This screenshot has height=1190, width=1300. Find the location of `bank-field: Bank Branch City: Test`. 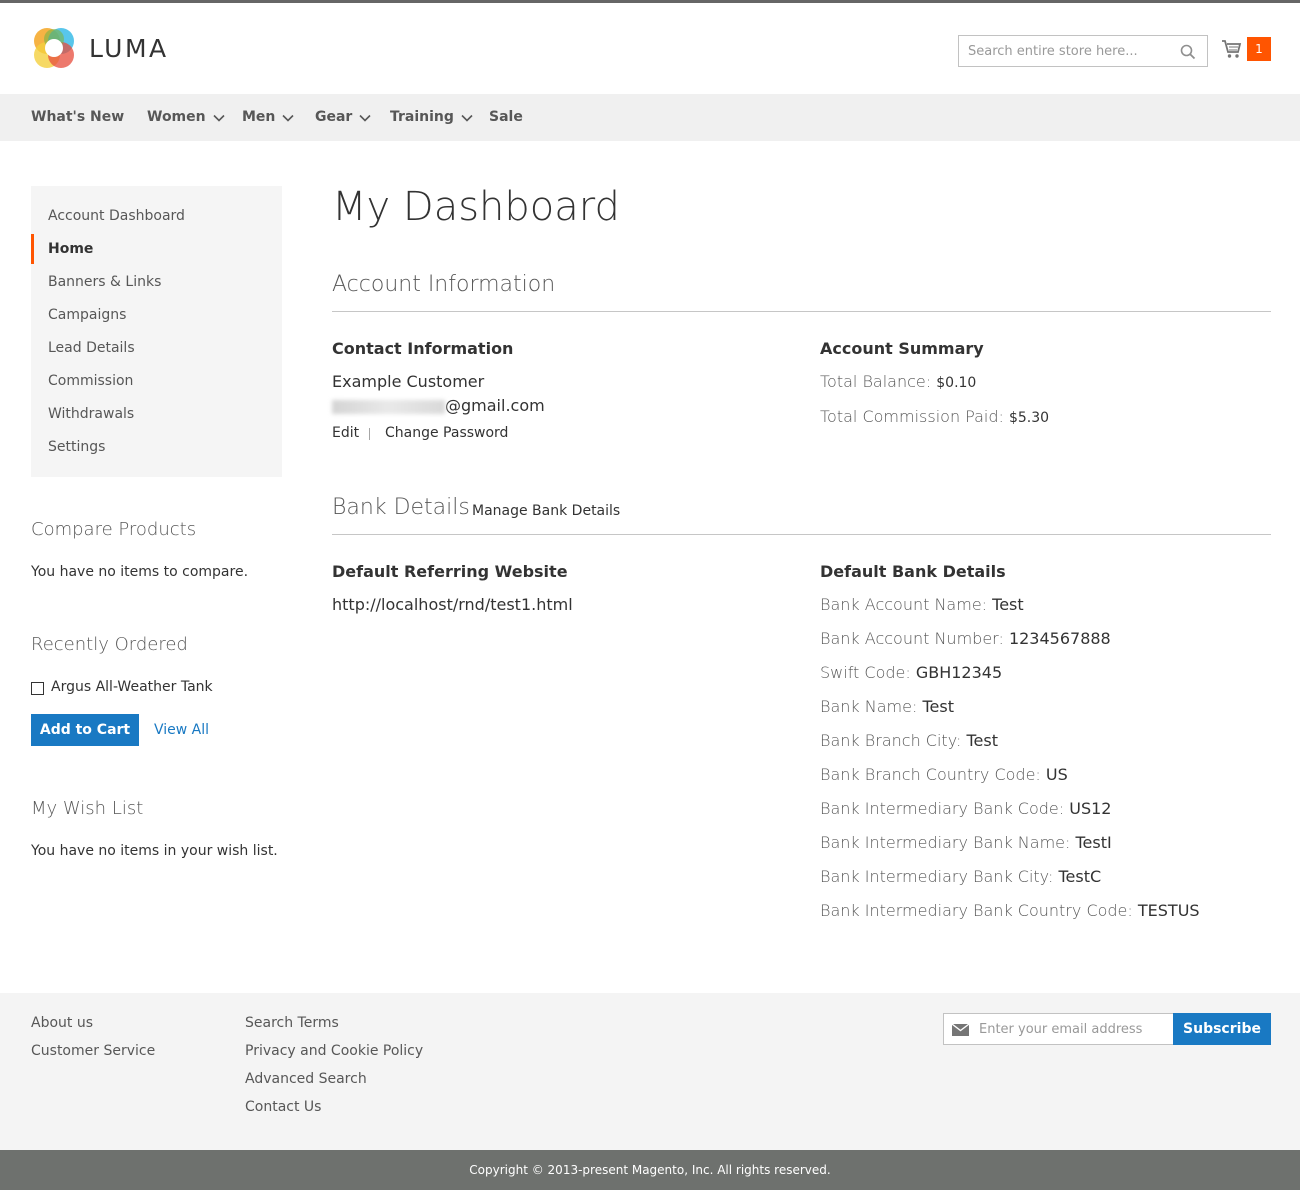

bank-field: Bank Branch City: Test is located at coordinates (909, 740).